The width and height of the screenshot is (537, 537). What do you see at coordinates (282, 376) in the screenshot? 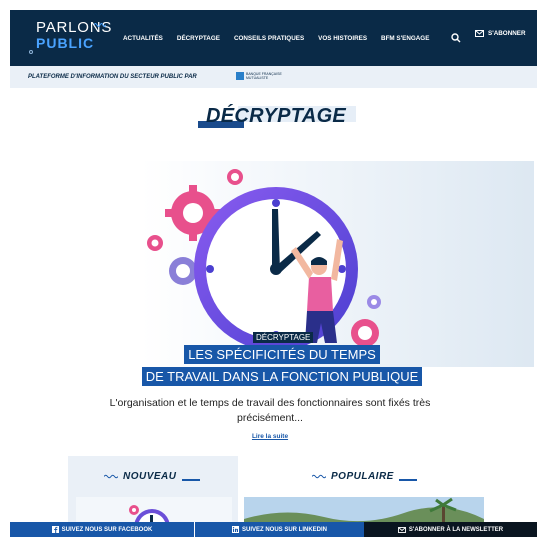
I see `headline-line2: DE TRAVAIL DANS LA FONCTION PUBLIQUE` at bounding box center [282, 376].